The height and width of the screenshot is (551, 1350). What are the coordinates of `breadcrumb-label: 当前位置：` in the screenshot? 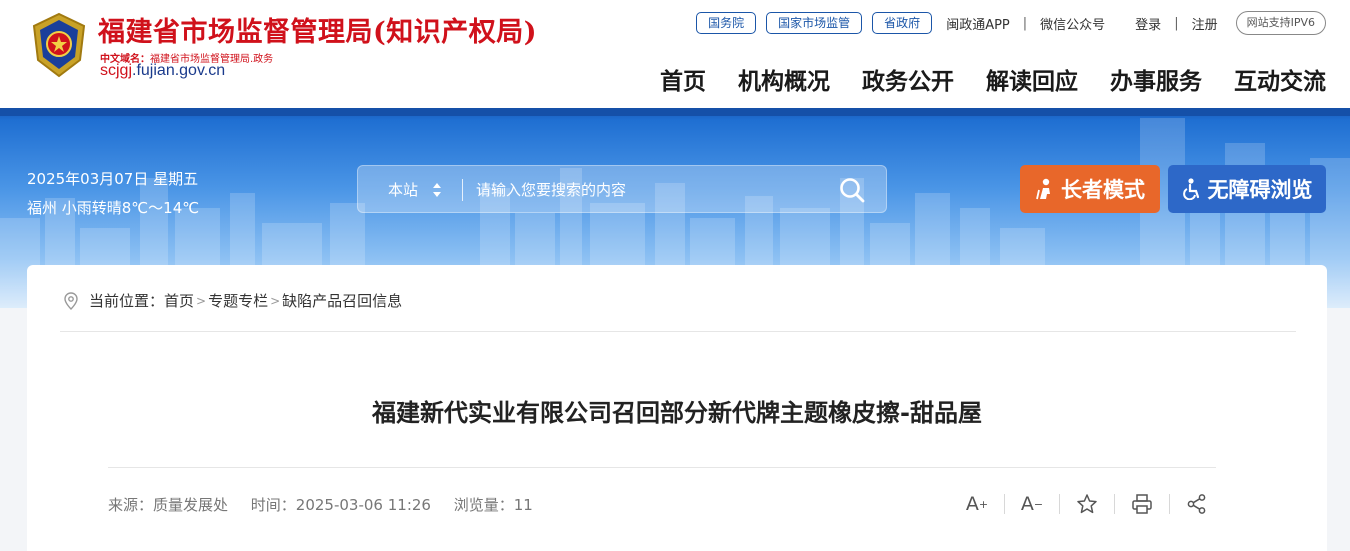 It's located at (127, 301).